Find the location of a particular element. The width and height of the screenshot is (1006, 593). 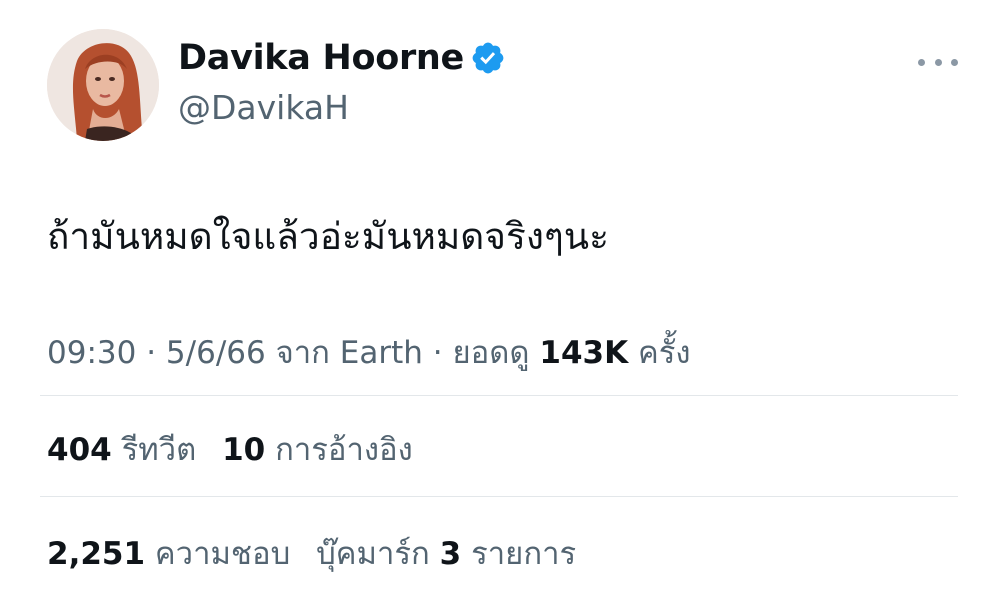

retweets-count: 404 is located at coordinates (79, 450).